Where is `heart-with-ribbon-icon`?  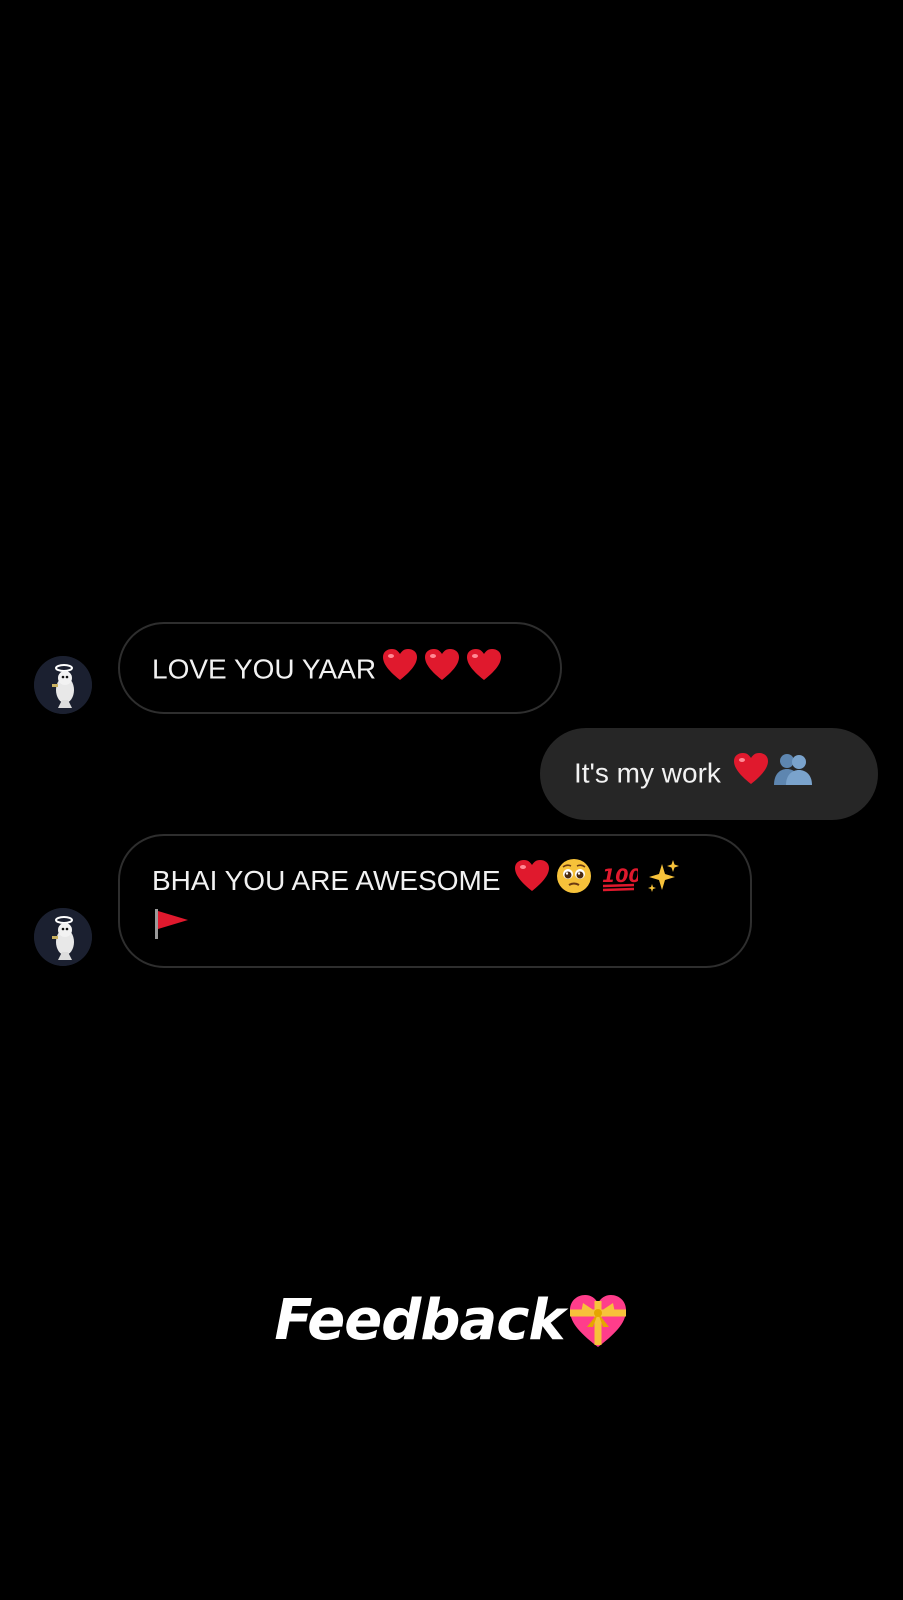 heart-with-ribbon-icon is located at coordinates (597, 1324).